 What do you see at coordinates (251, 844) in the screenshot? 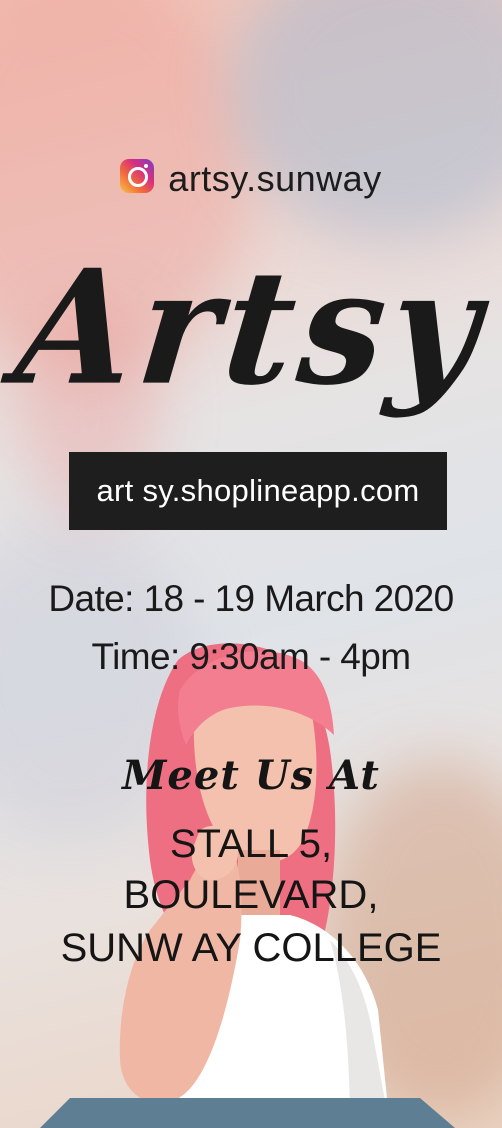
I see `location-line-1: STALL 5,` at bounding box center [251, 844].